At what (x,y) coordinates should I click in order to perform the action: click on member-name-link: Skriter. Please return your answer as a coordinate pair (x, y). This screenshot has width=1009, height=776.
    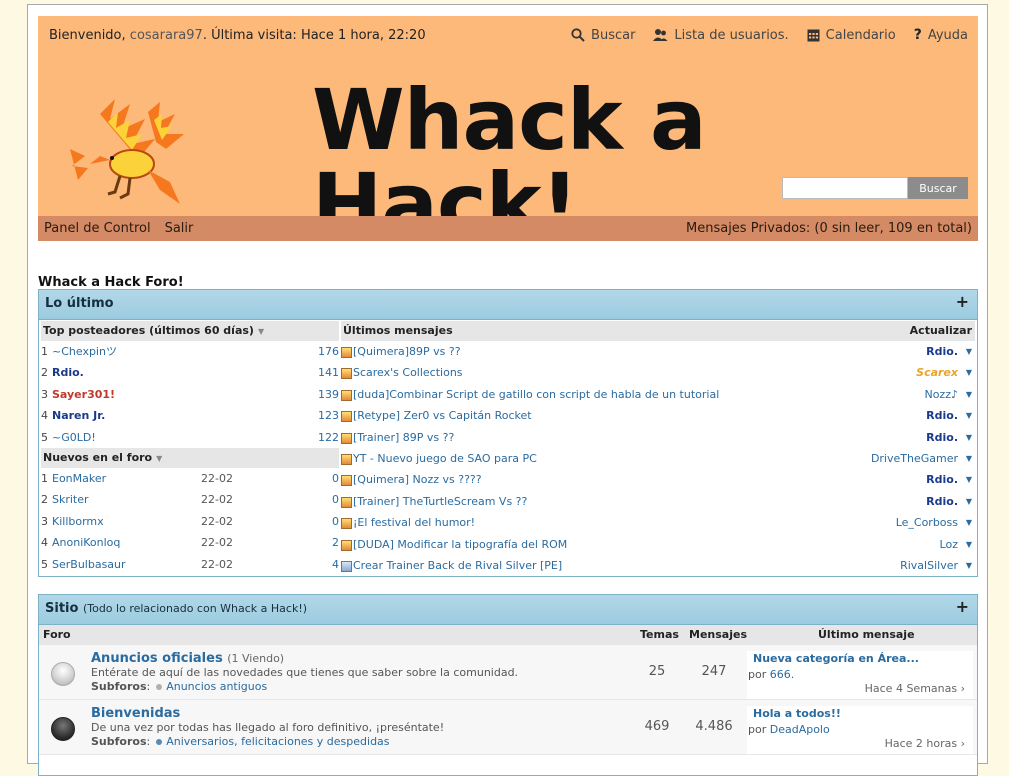
    Looking at the image, I should click on (70, 499).